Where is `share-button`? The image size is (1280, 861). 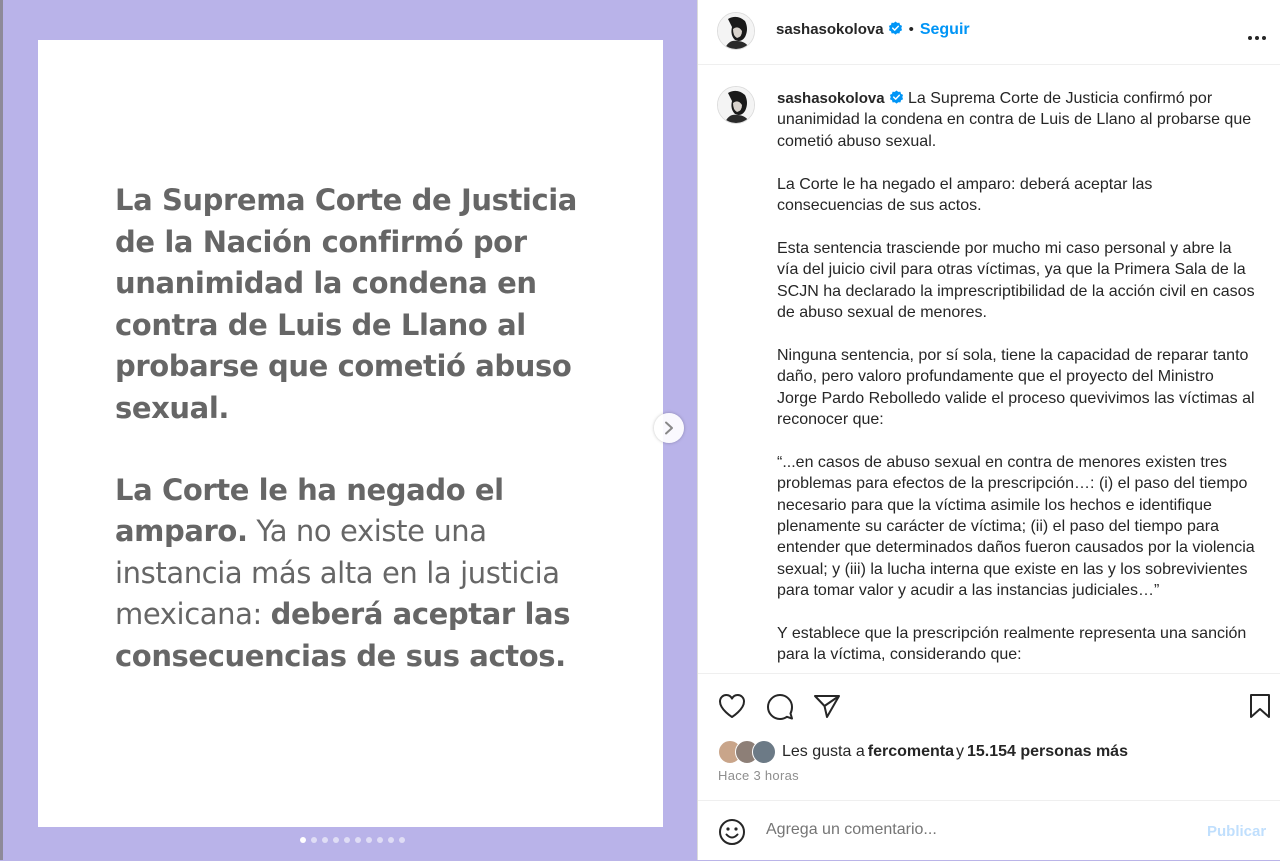
share-button is located at coordinates (827, 708).